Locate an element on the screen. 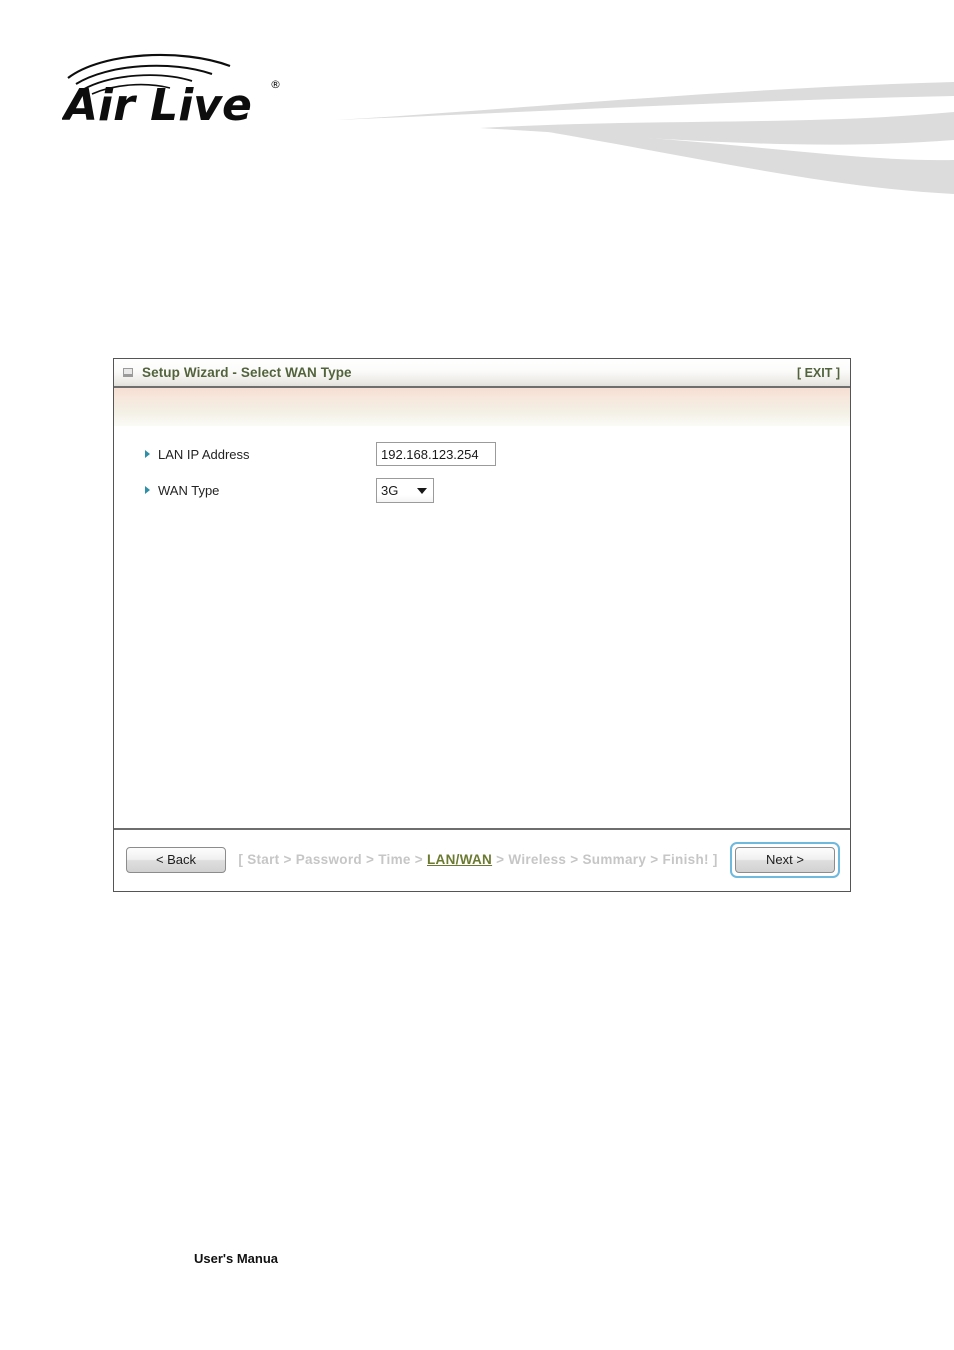 The image size is (954, 1350). breadcrumb-step-lan-wan: LAN/WAN is located at coordinates (459, 859).